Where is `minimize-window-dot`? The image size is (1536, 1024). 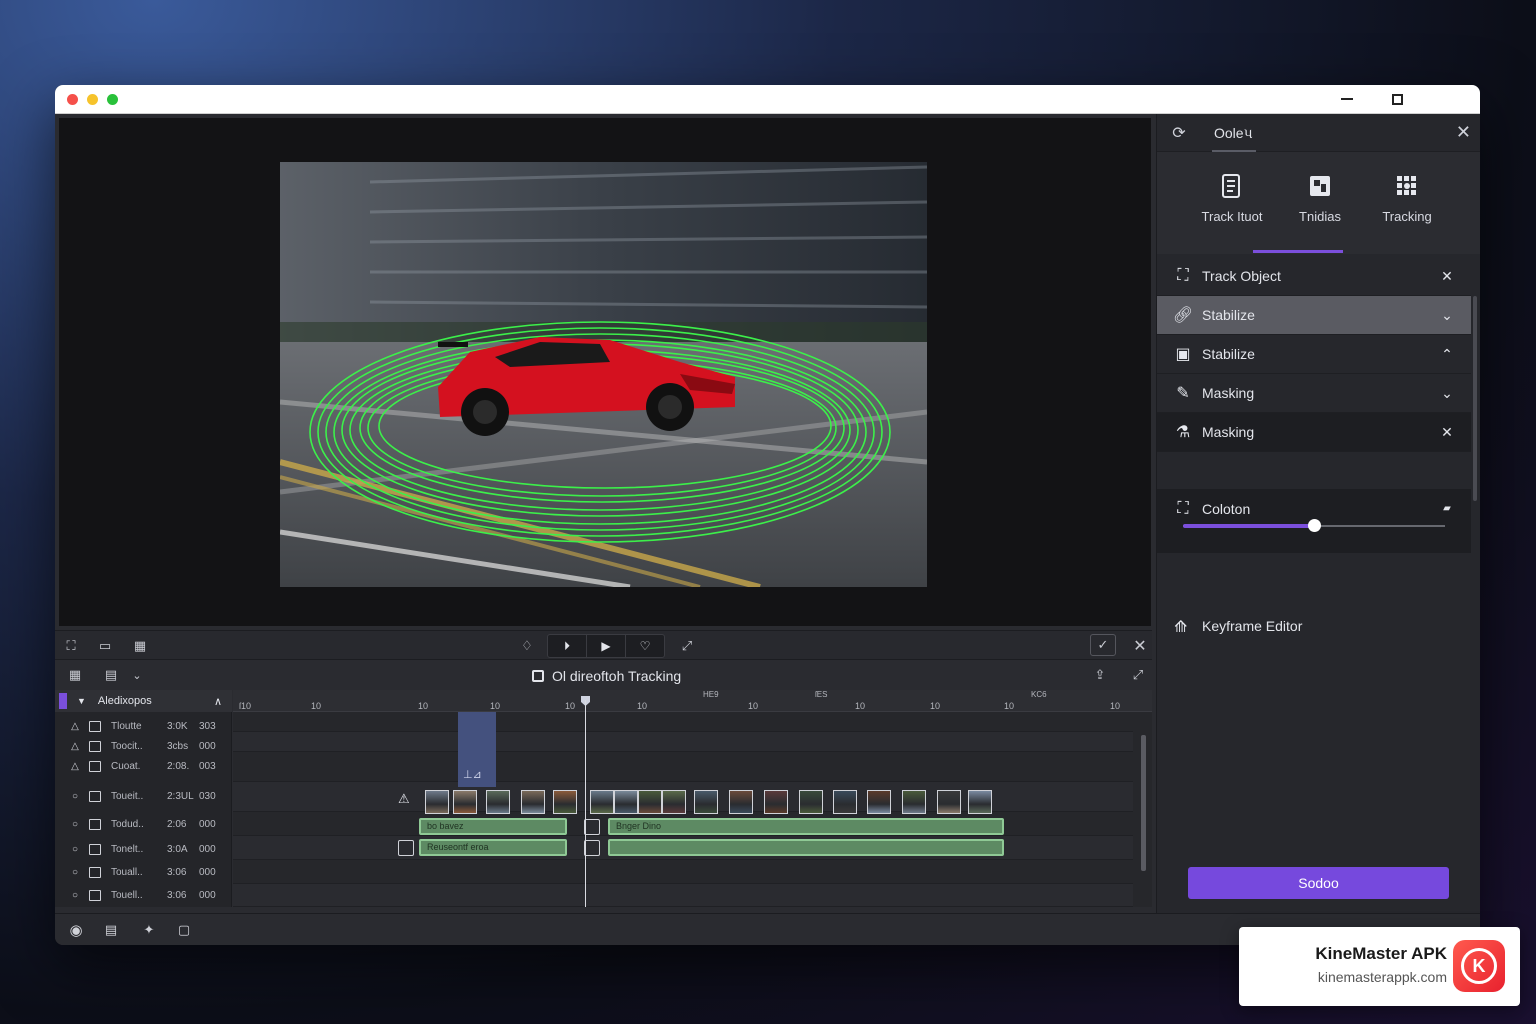 minimize-window-dot is located at coordinates (92, 99).